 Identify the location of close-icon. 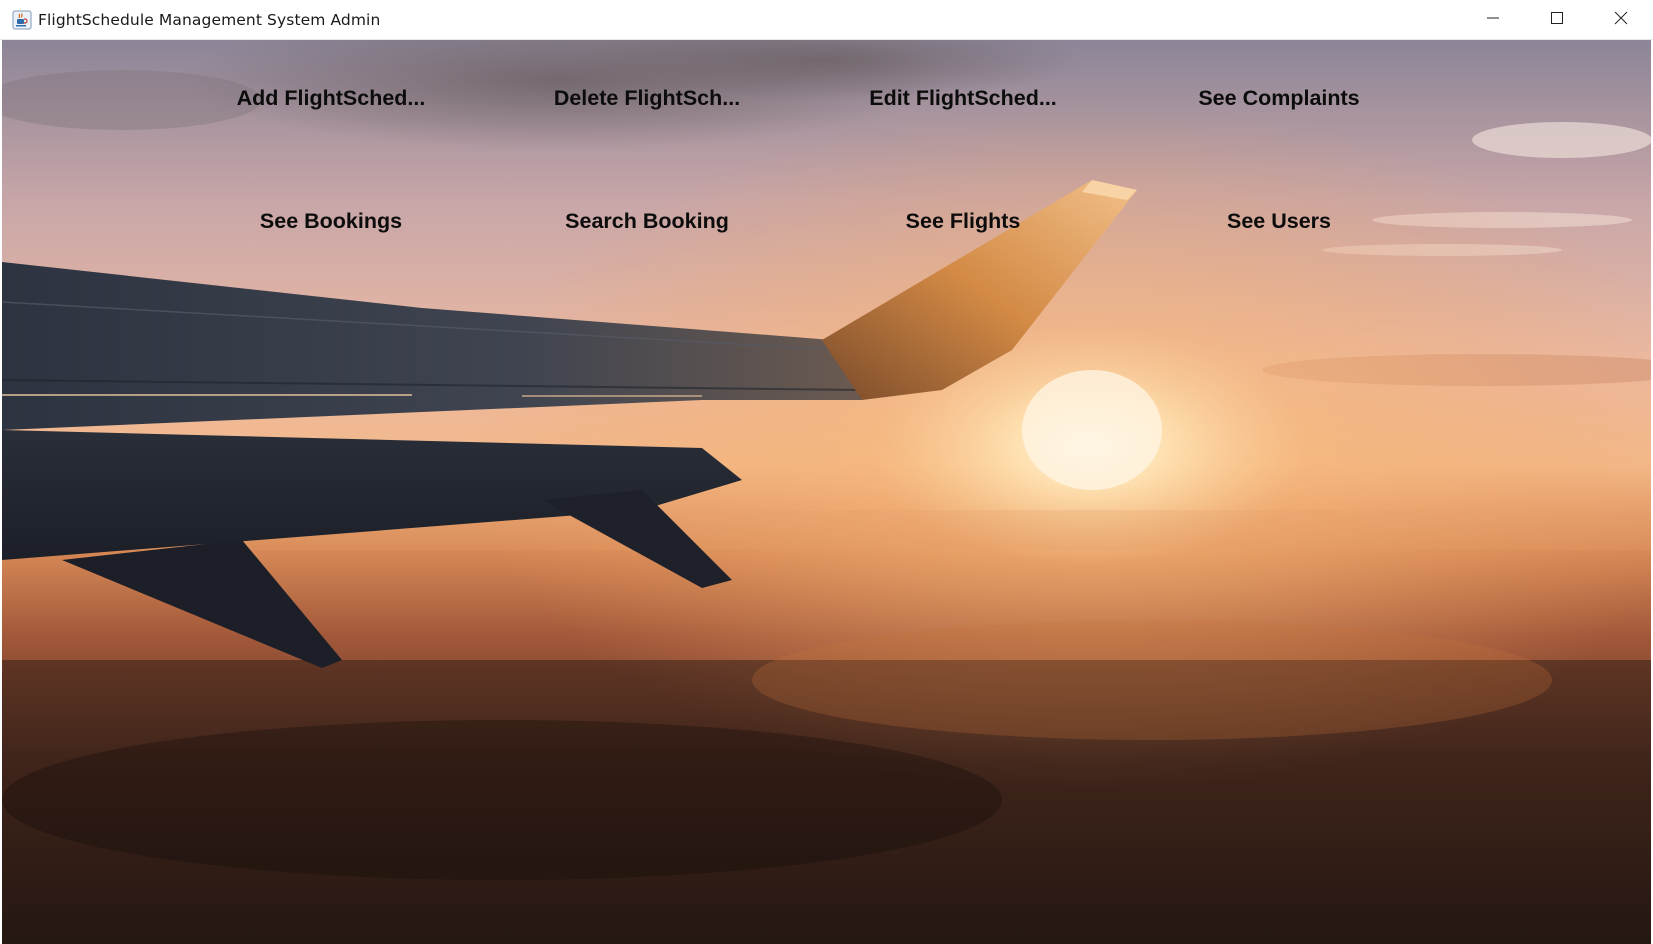
(1621, 20).